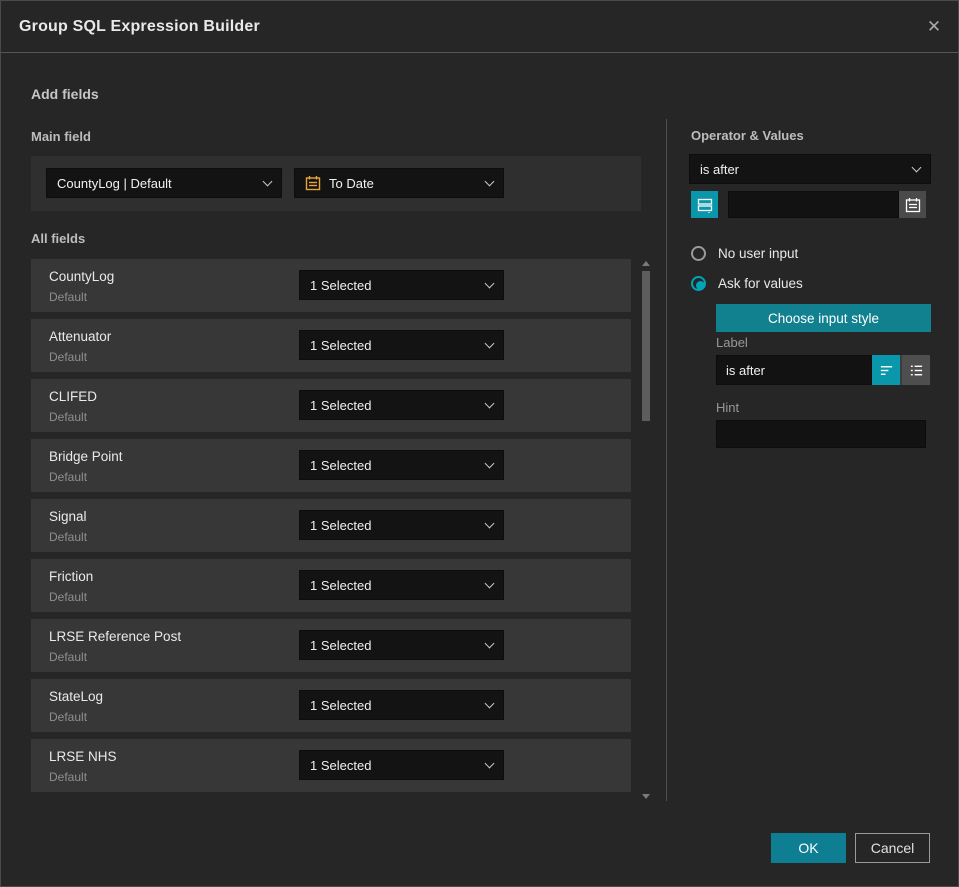 Image resolution: width=959 pixels, height=887 pixels. What do you see at coordinates (747, 135) in the screenshot?
I see `operator-values-heading: Operator & Values` at bounding box center [747, 135].